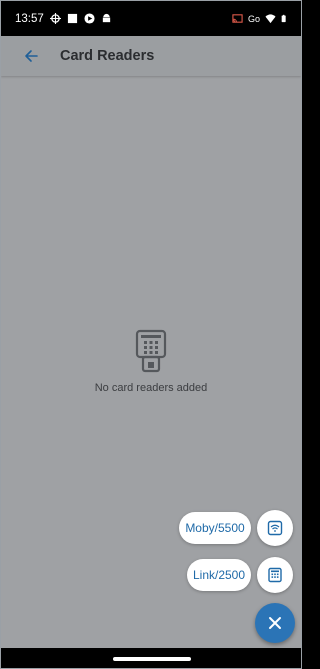  What do you see at coordinates (270, 19) in the screenshot?
I see `wifi-icon` at bounding box center [270, 19].